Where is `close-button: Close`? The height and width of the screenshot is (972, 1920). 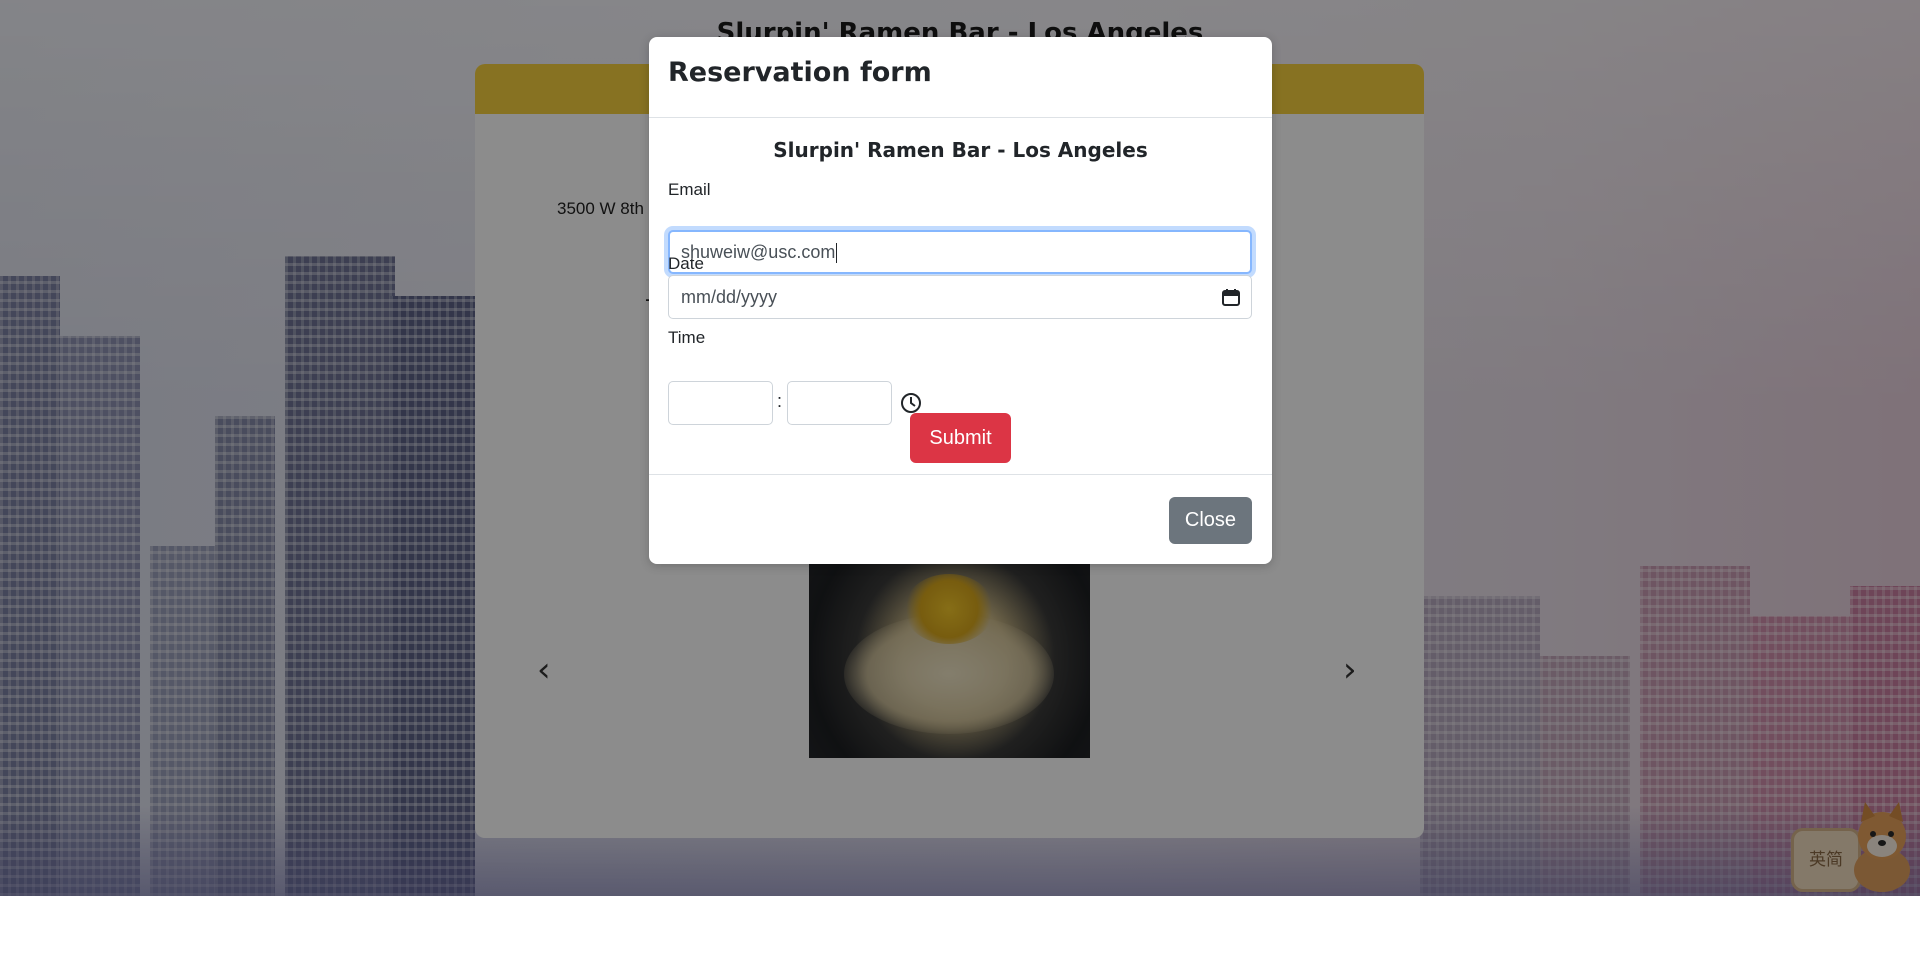
close-button: Close is located at coordinates (1210, 520).